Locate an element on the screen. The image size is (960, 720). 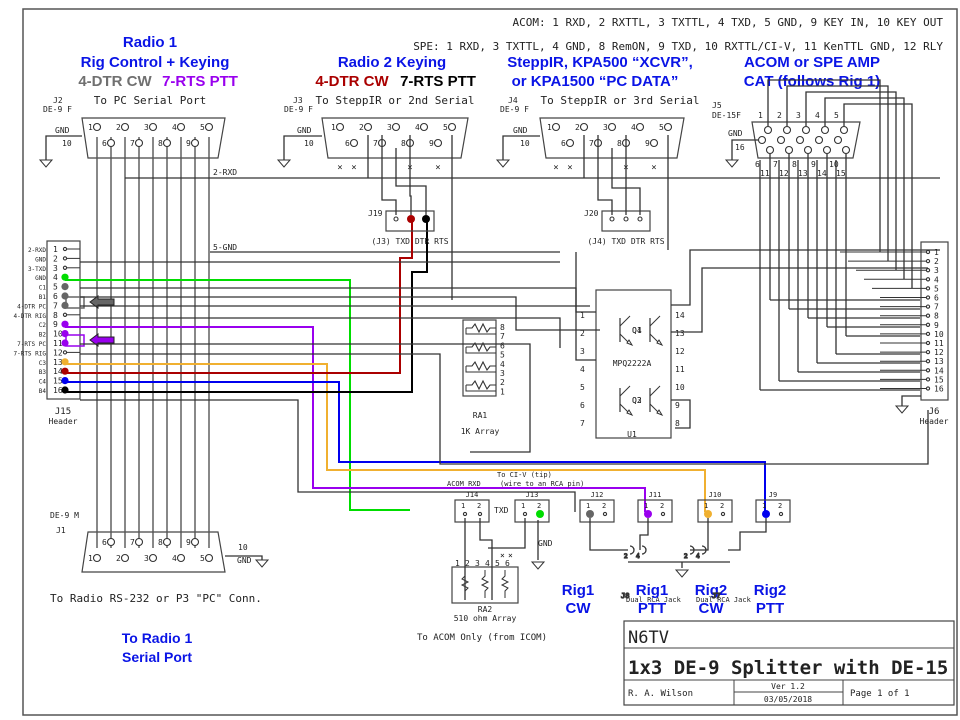
j6-pin-number: 12 is located at coordinates (939, 352).